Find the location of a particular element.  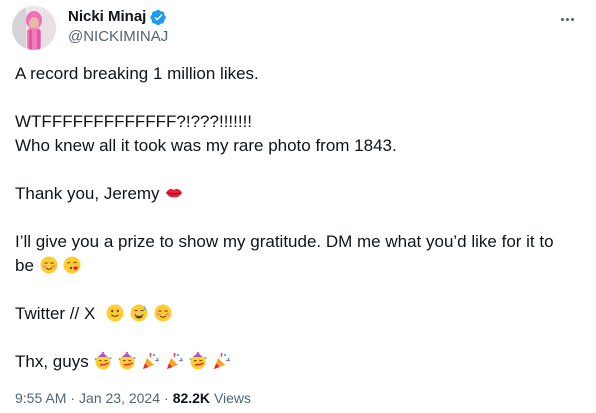

tweet-line-group: be is located at coordinates (297, 266).